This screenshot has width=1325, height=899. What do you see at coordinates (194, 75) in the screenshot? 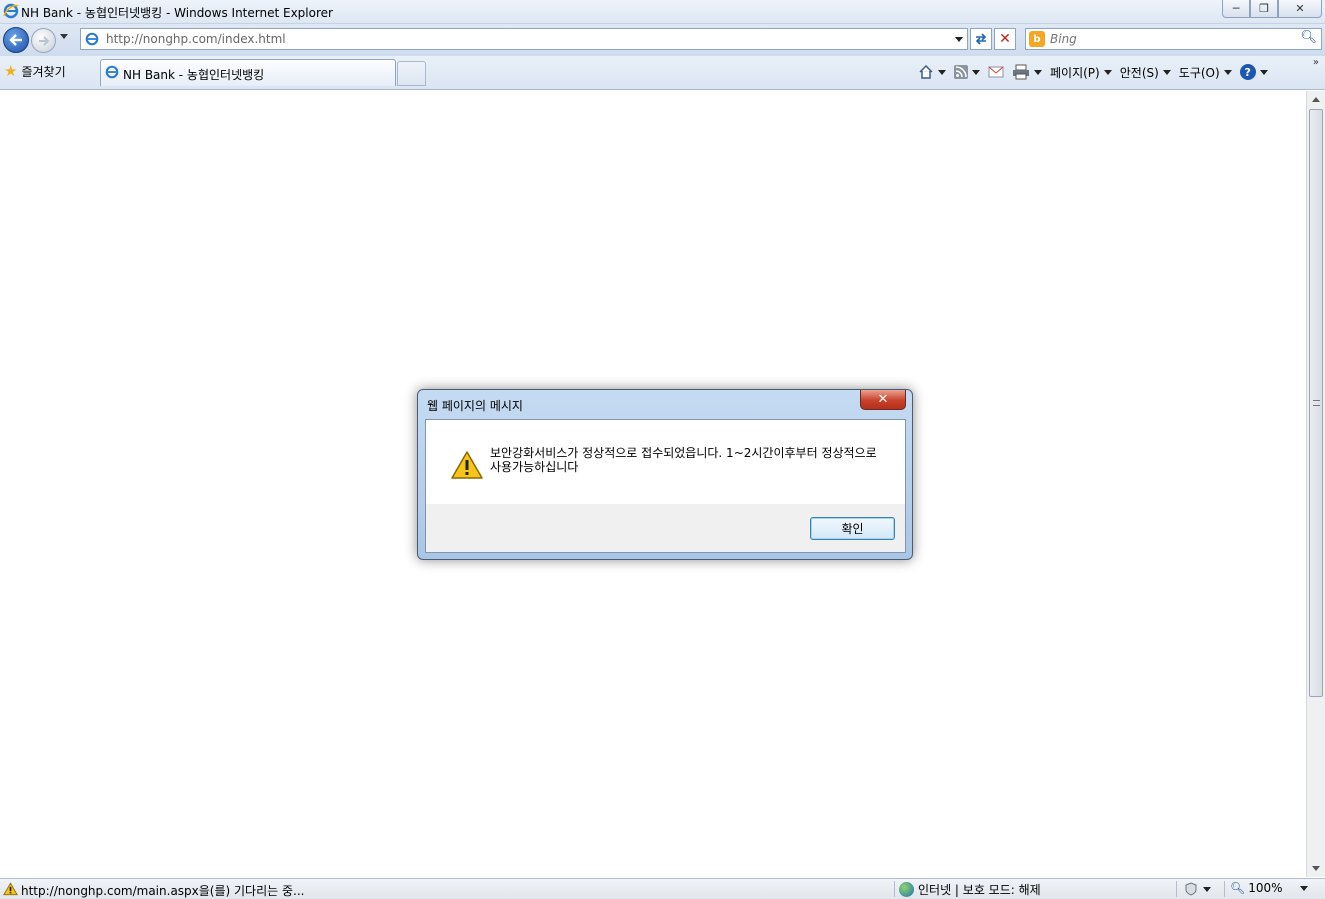
I see `tab-label: NH Bank - 농협인터넷뱅킹` at bounding box center [194, 75].